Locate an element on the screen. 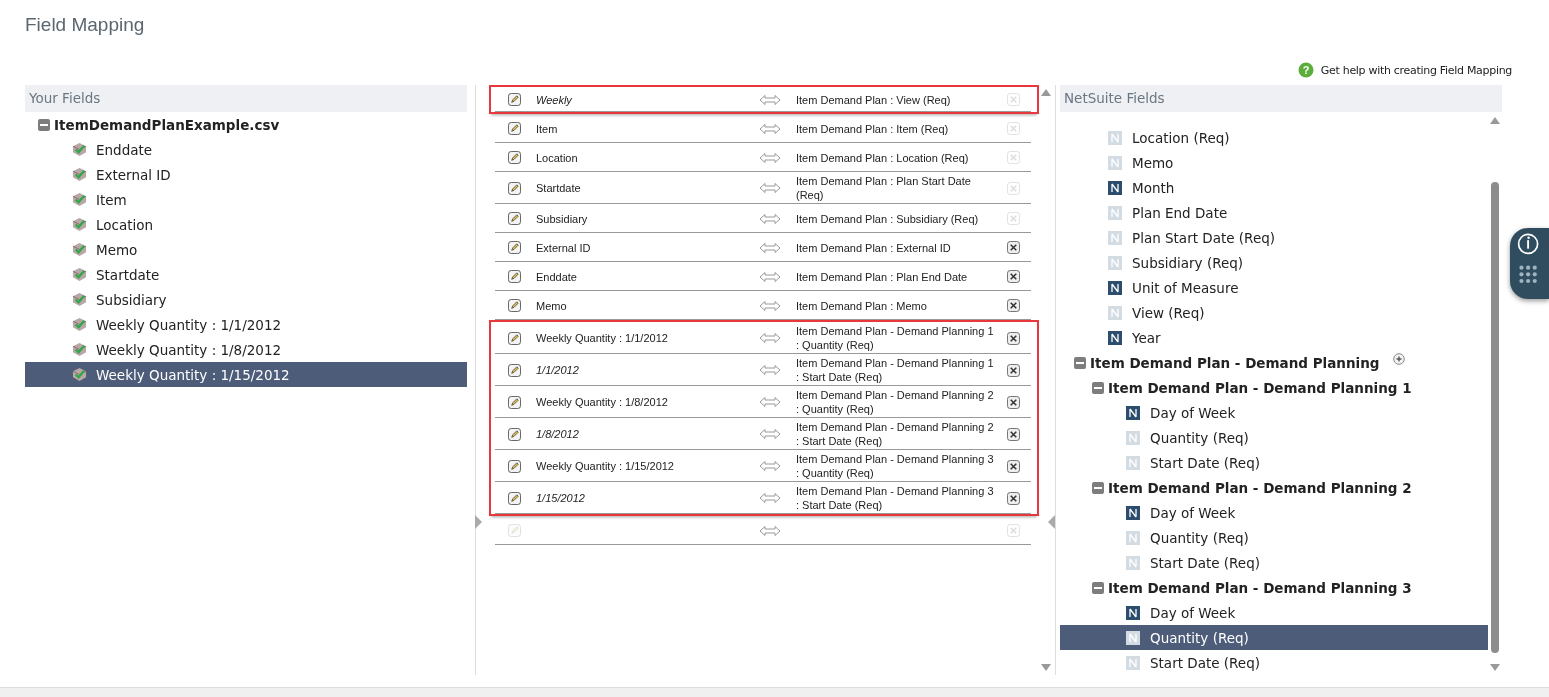 Image resolution: width=1549 pixels, height=697 pixels. mapping-row: Memo Item Demand Plan : Memo is located at coordinates (763, 305).